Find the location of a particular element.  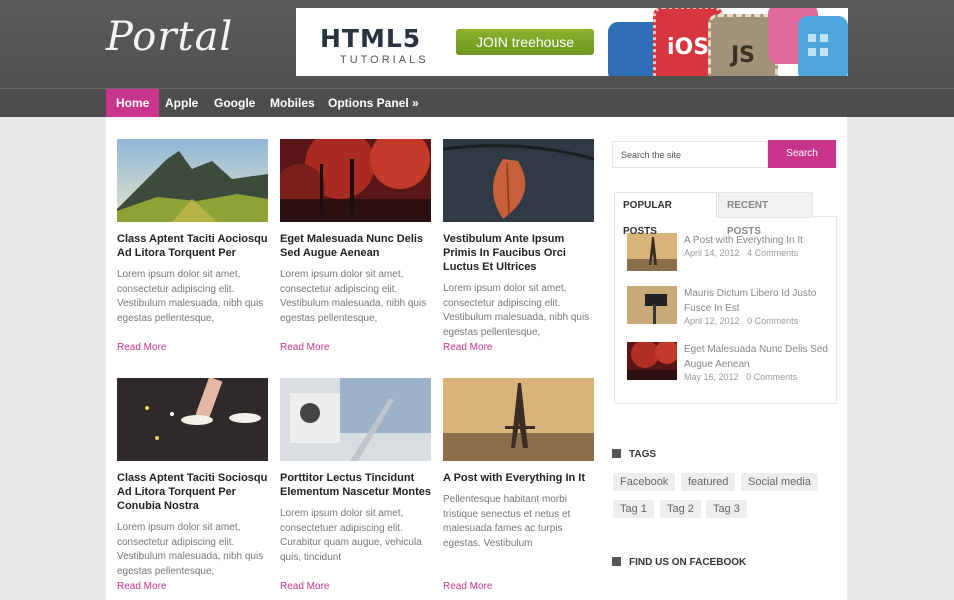

nav-options-panel: Options Panel » is located at coordinates (373, 103).